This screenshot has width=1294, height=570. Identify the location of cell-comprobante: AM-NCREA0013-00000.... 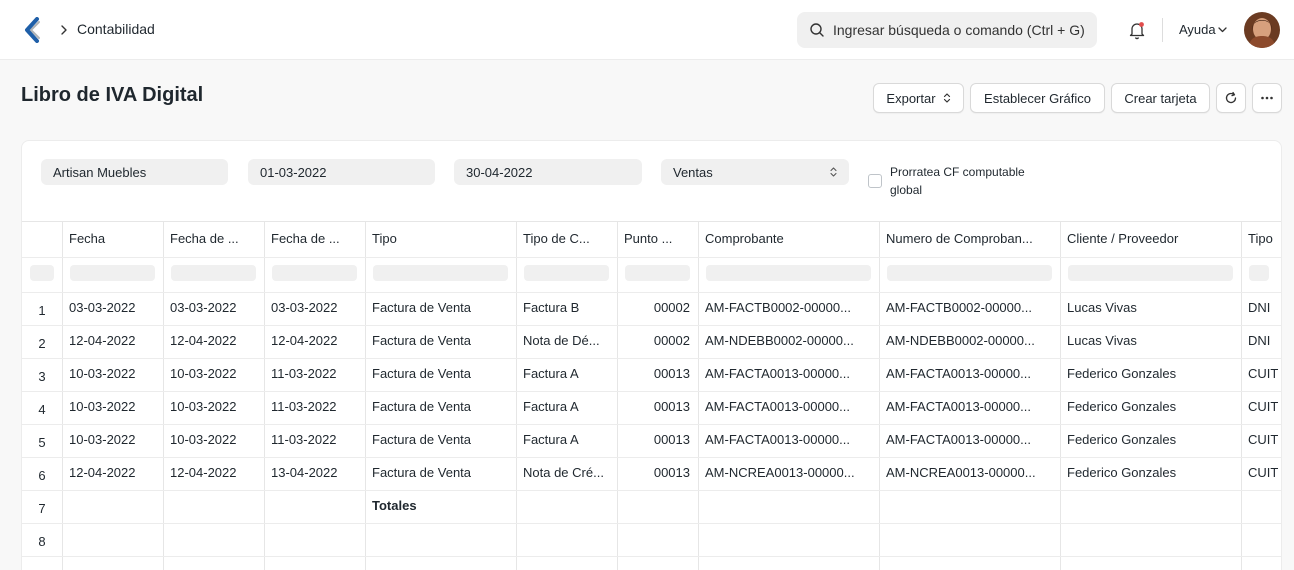
(790, 472).